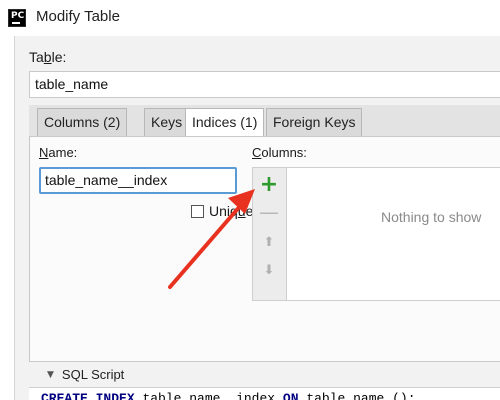  I want to click on tab-keys: Keys, so click(167, 122).